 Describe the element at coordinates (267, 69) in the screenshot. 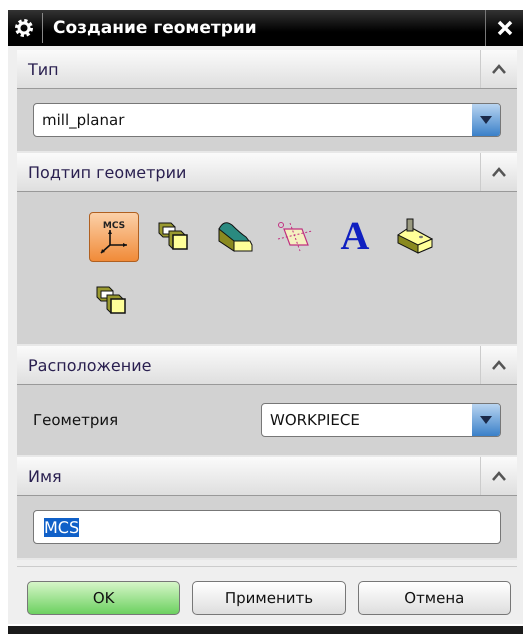

I see `section-header: Тип` at that location.